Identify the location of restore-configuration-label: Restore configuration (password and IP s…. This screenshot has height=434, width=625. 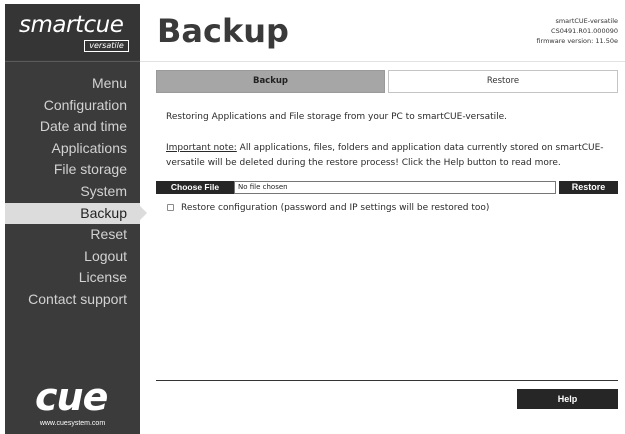
(335, 208).